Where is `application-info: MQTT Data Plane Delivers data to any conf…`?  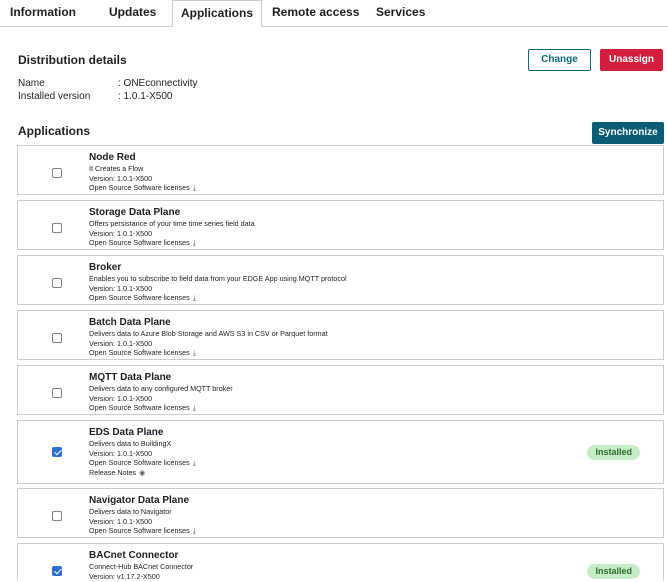 application-info: MQTT Data Plane Delivers data to any conf… is located at coordinates (161, 392).